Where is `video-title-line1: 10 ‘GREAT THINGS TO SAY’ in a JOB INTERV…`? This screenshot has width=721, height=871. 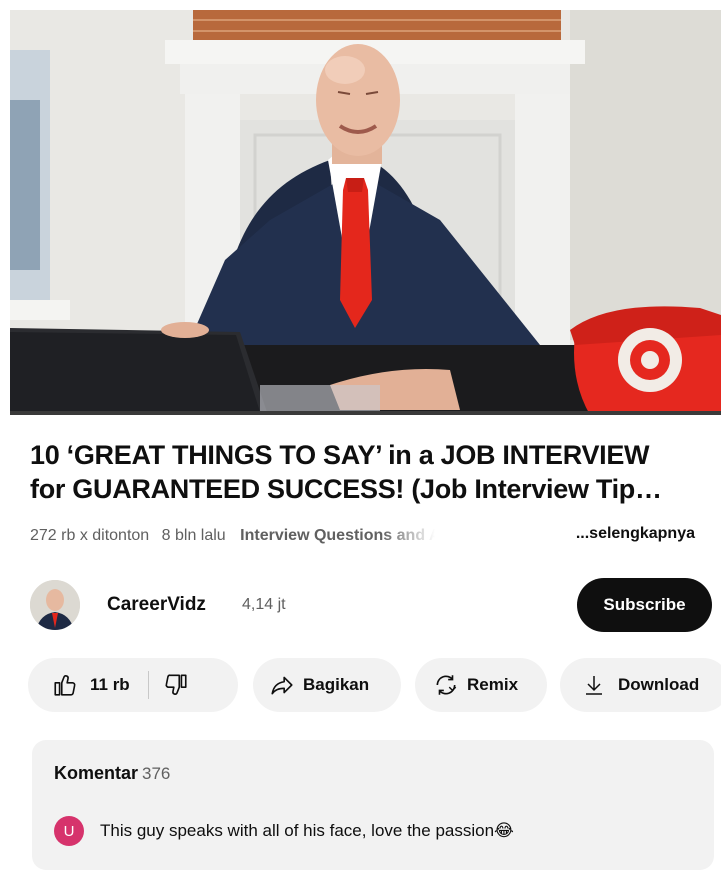
video-title-line1: 10 ‘GREAT THINGS TO SAY’ in a JOB INTERV… is located at coordinates (340, 455).